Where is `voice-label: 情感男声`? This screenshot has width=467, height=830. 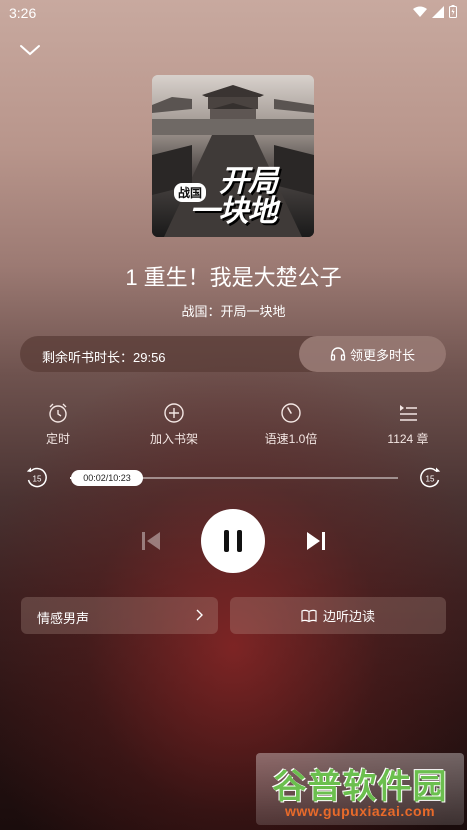
voice-label: 情感男声 is located at coordinates (63, 618).